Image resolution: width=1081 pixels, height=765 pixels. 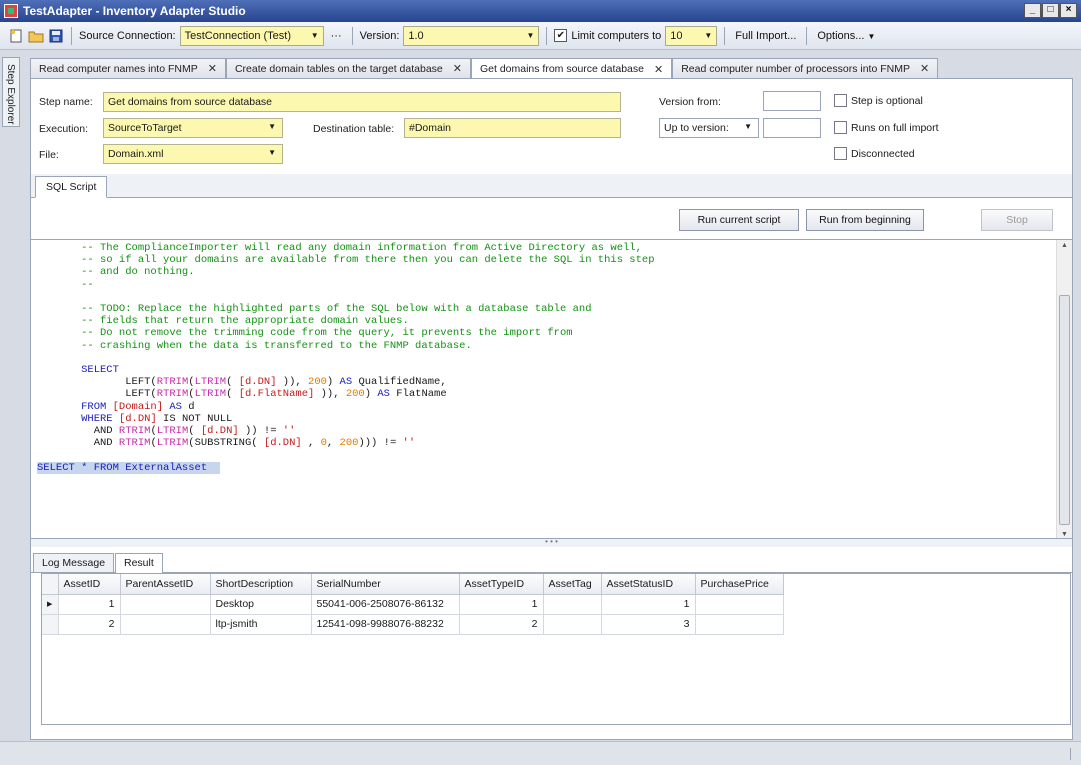 What do you see at coordinates (385, 604) in the screenshot?
I see `table-cell: 55041-006-2508076-86132` at bounding box center [385, 604].